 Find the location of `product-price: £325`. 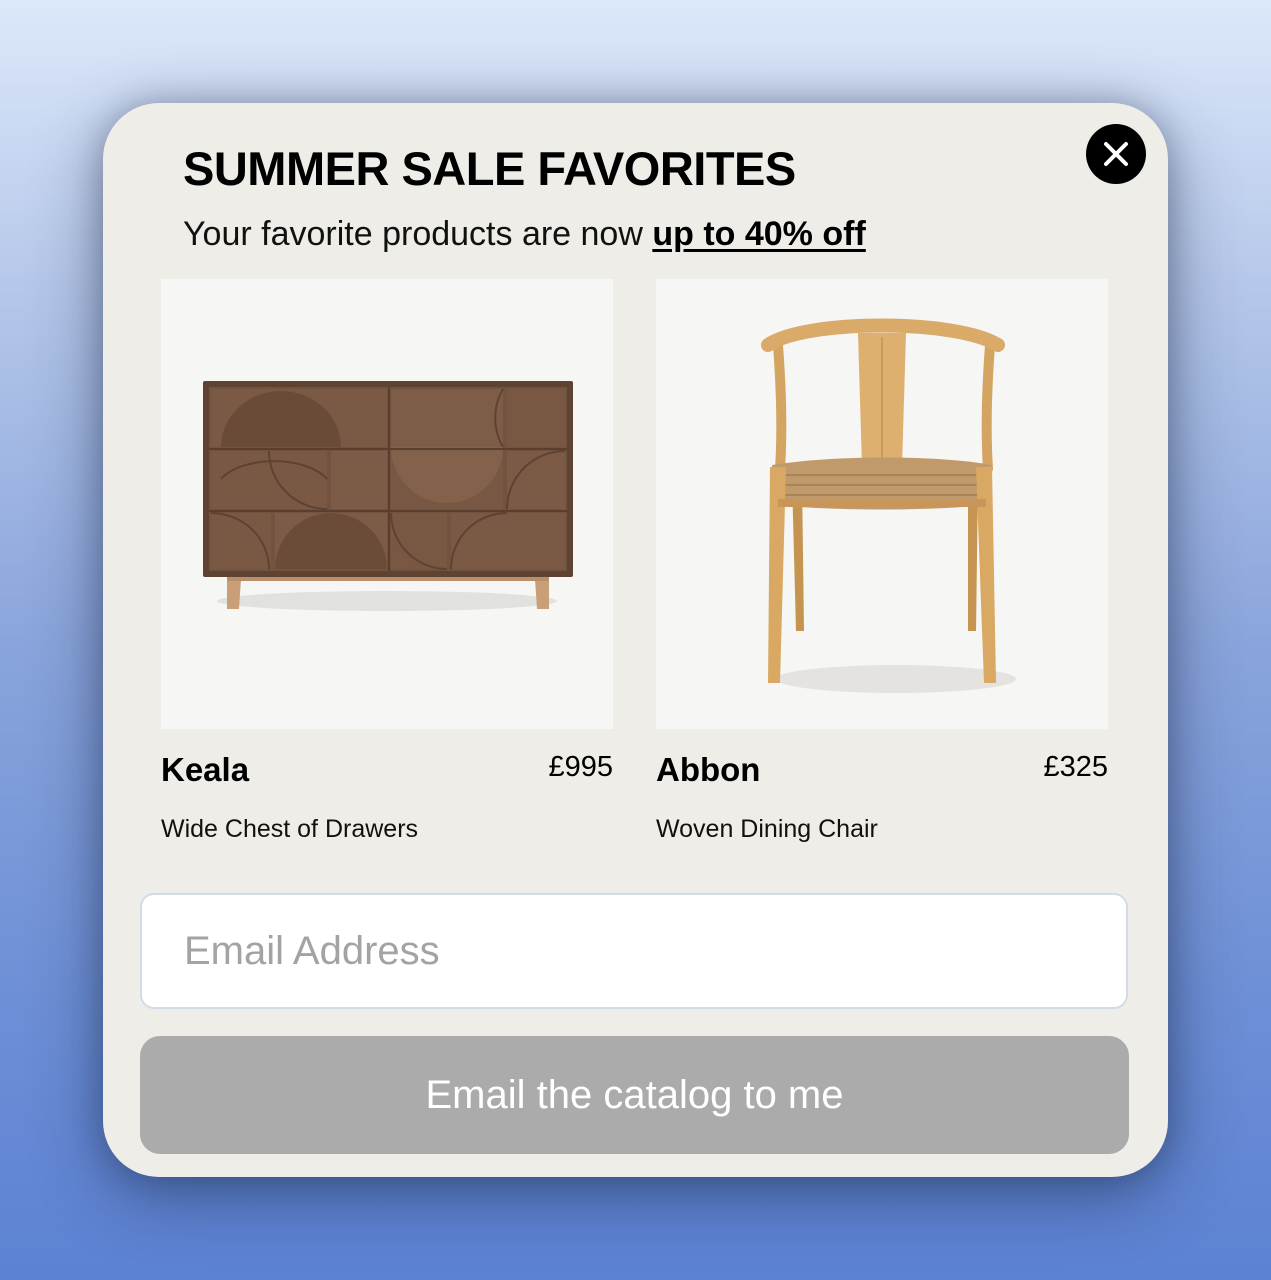

product-price: £325 is located at coordinates (1075, 767).